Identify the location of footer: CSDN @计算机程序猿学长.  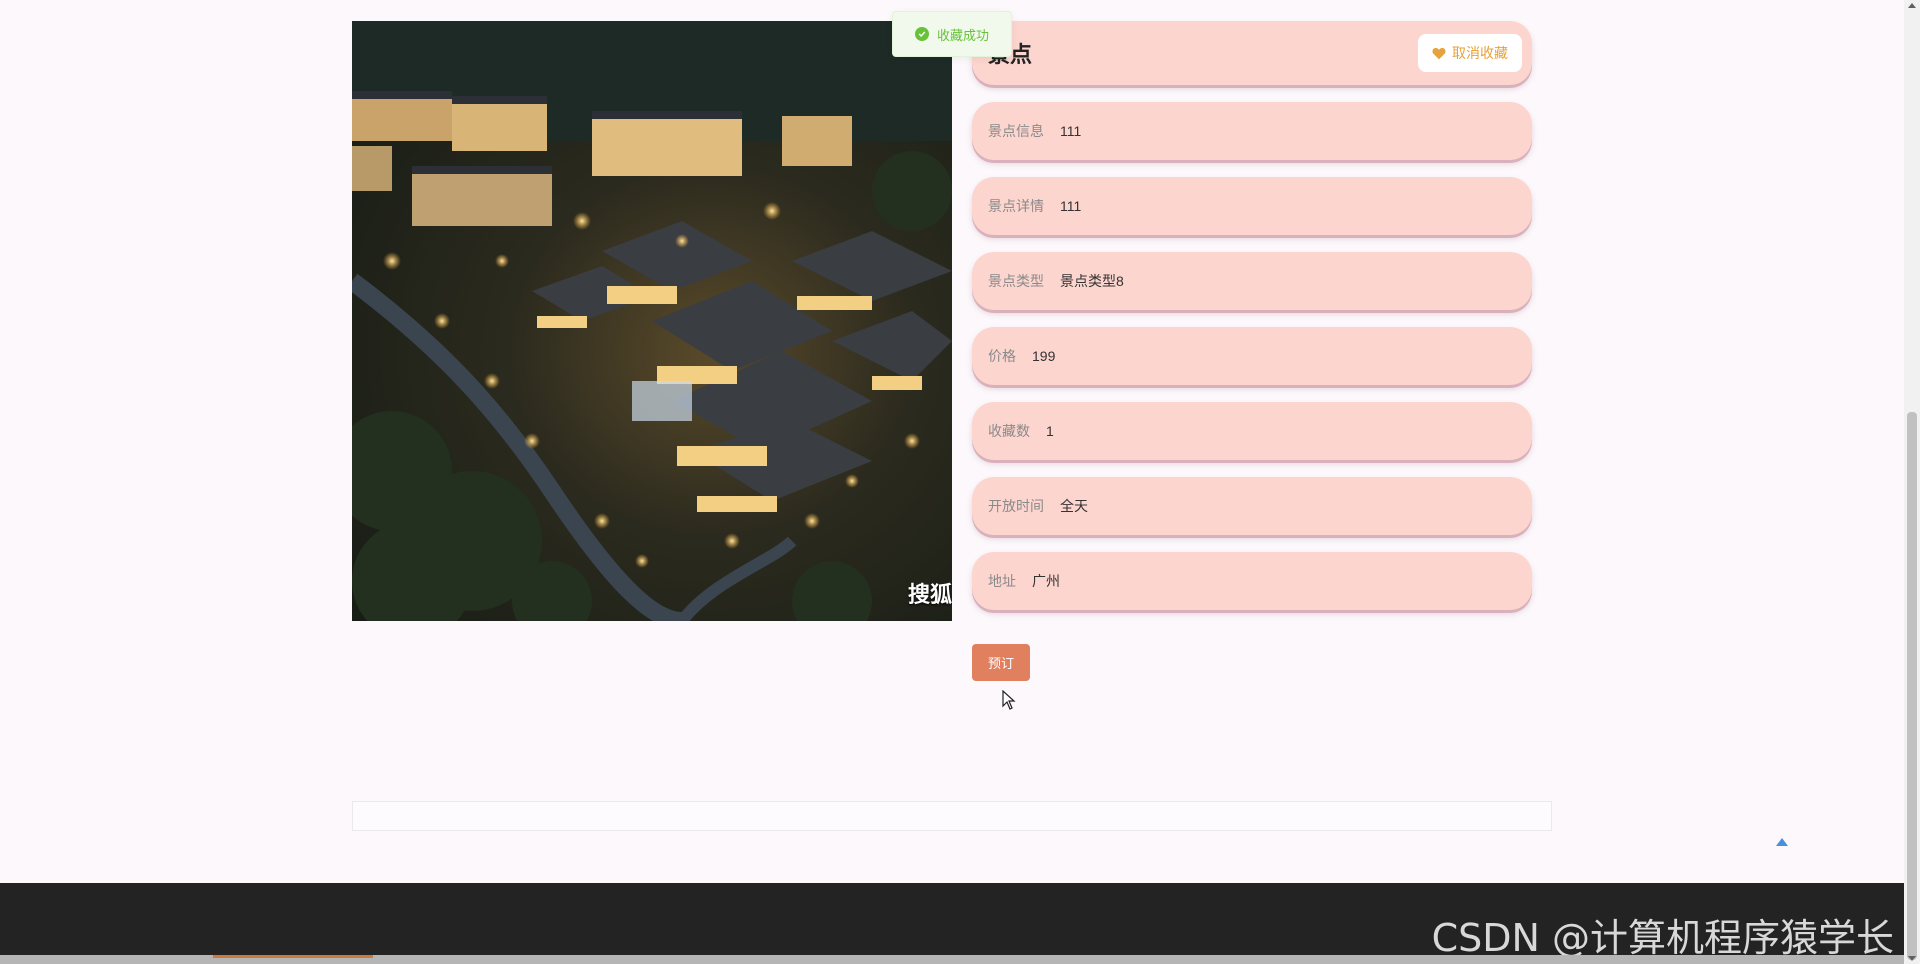
(952, 923).